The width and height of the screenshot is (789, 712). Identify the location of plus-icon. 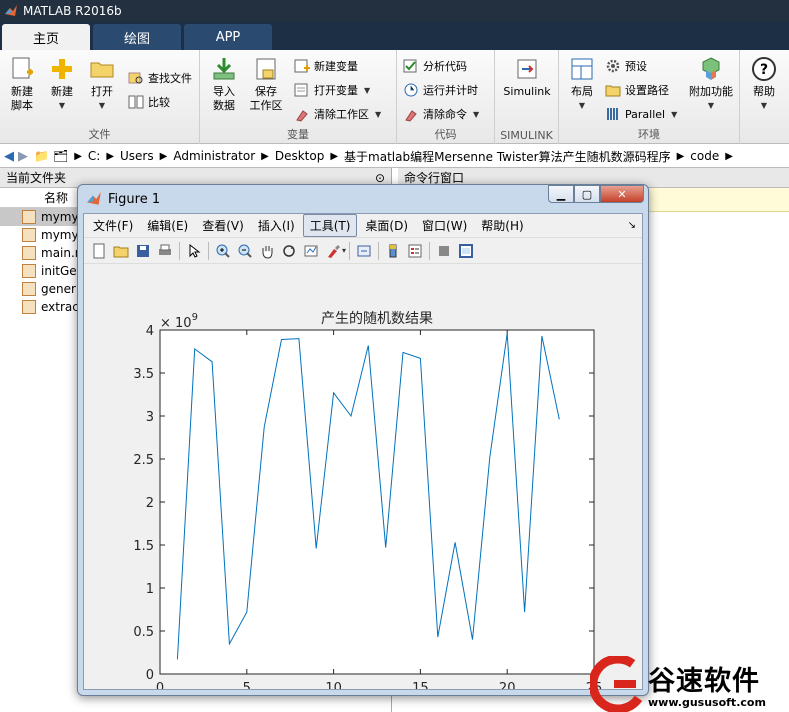
(62, 69).